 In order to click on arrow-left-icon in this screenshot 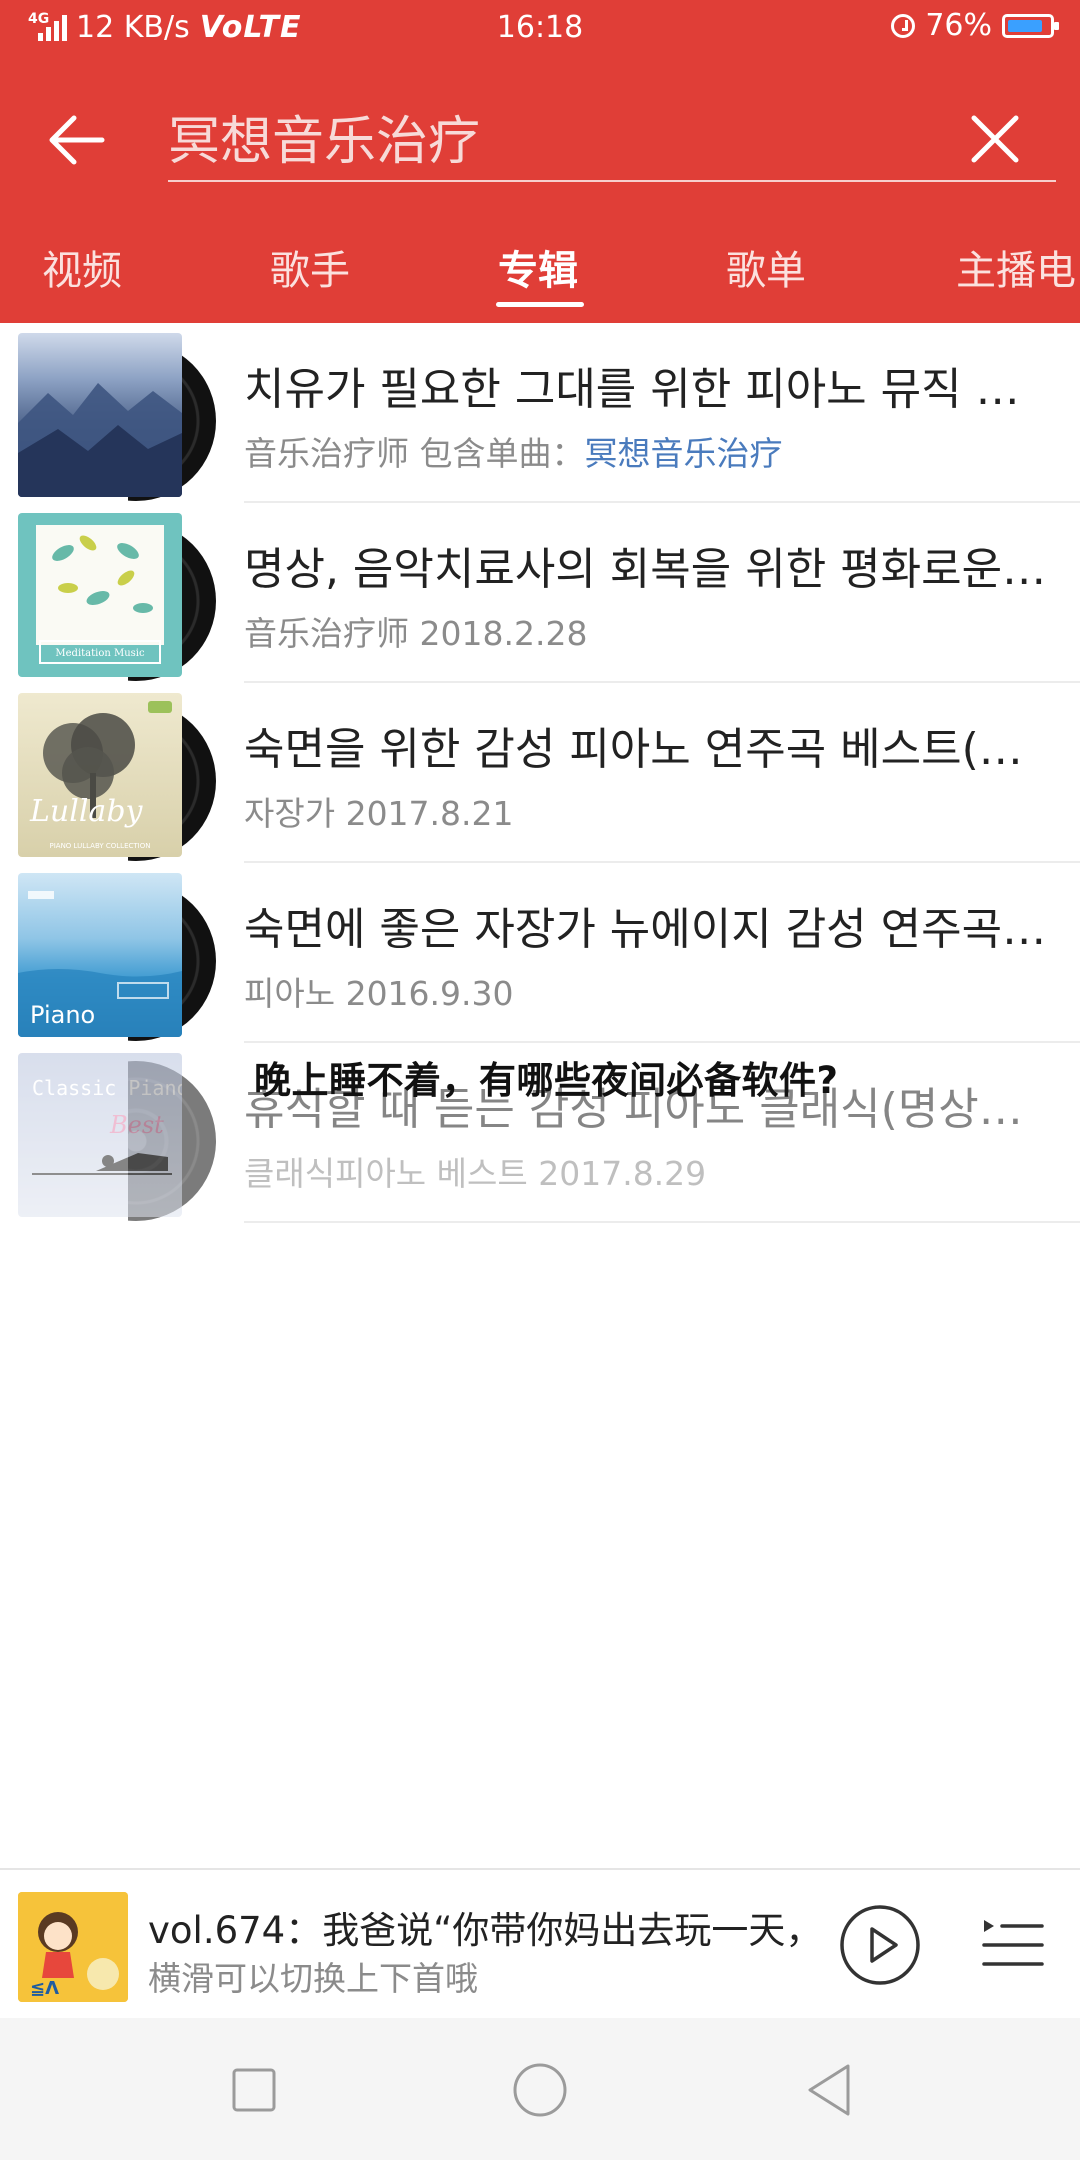, I will do `click(77, 140)`.